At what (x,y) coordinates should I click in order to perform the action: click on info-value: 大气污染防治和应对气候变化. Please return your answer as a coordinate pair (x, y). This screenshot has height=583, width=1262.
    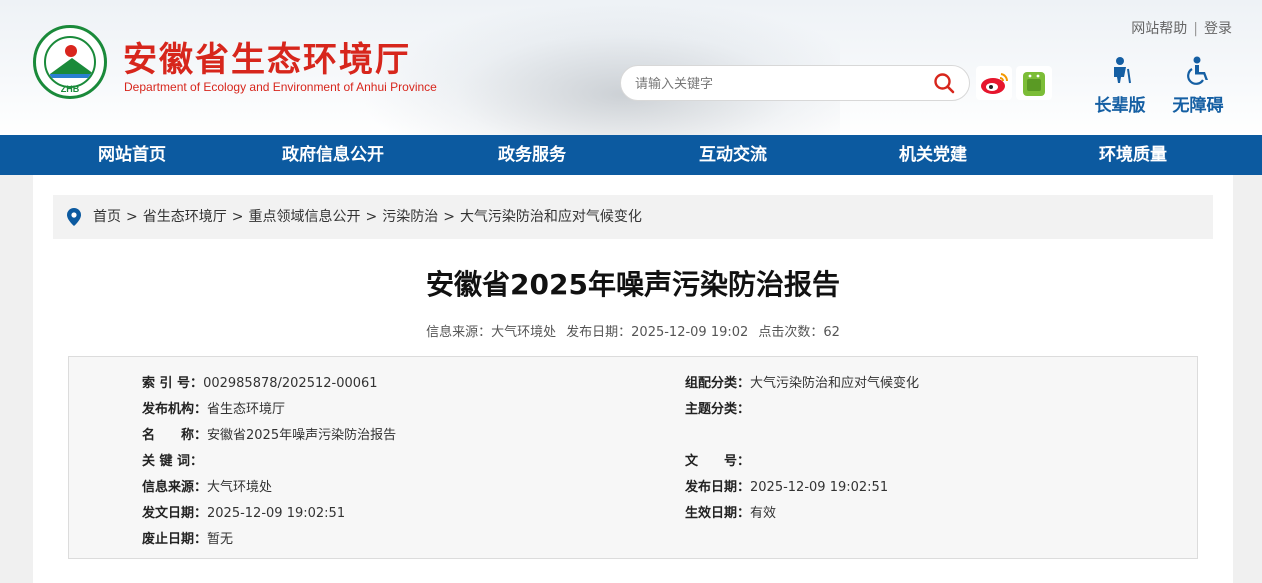
    Looking at the image, I should click on (835, 383).